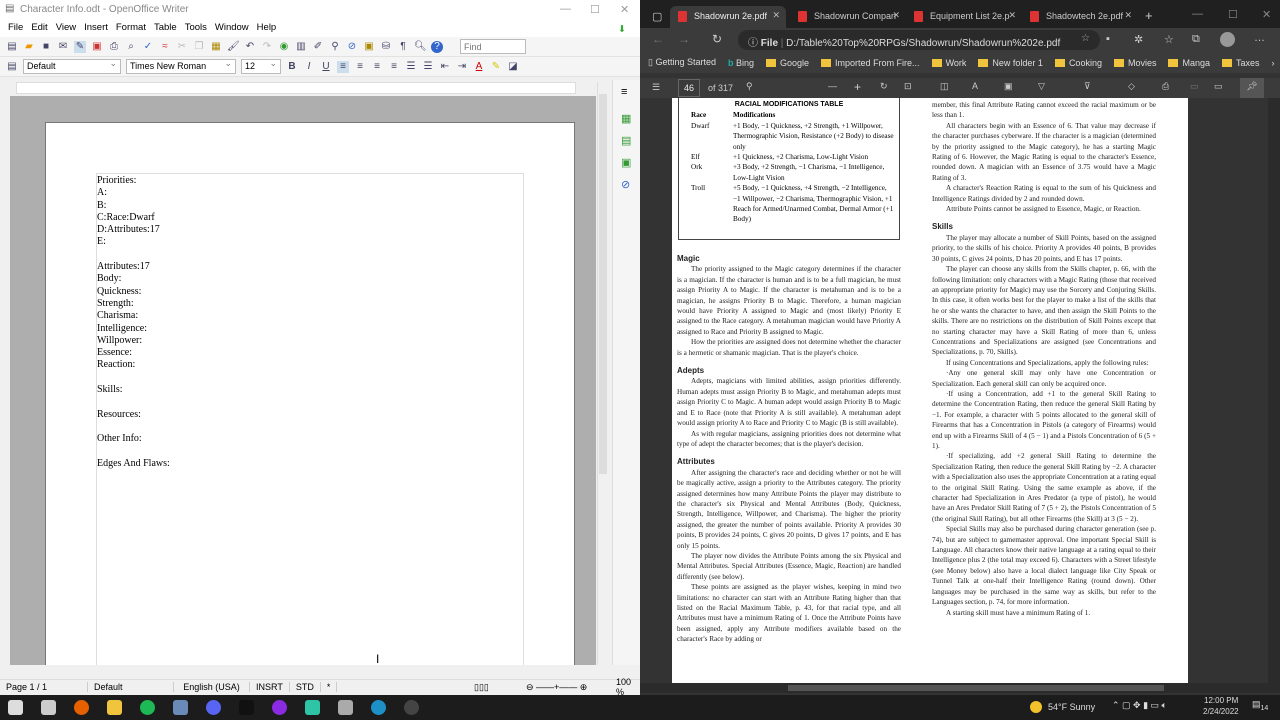  What do you see at coordinates (857, 87) in the screenshot?
I see `zoom-in-icon: +` at bounding box center [857, 87].